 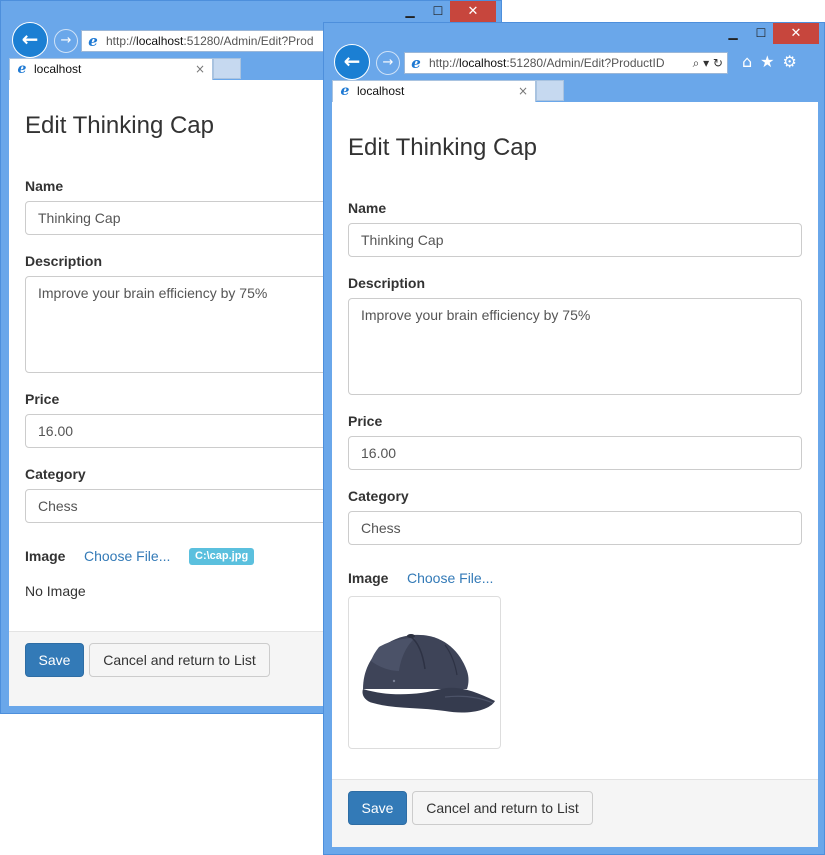 I want to click on baseball-cap-image, so click(x=428, y=673).